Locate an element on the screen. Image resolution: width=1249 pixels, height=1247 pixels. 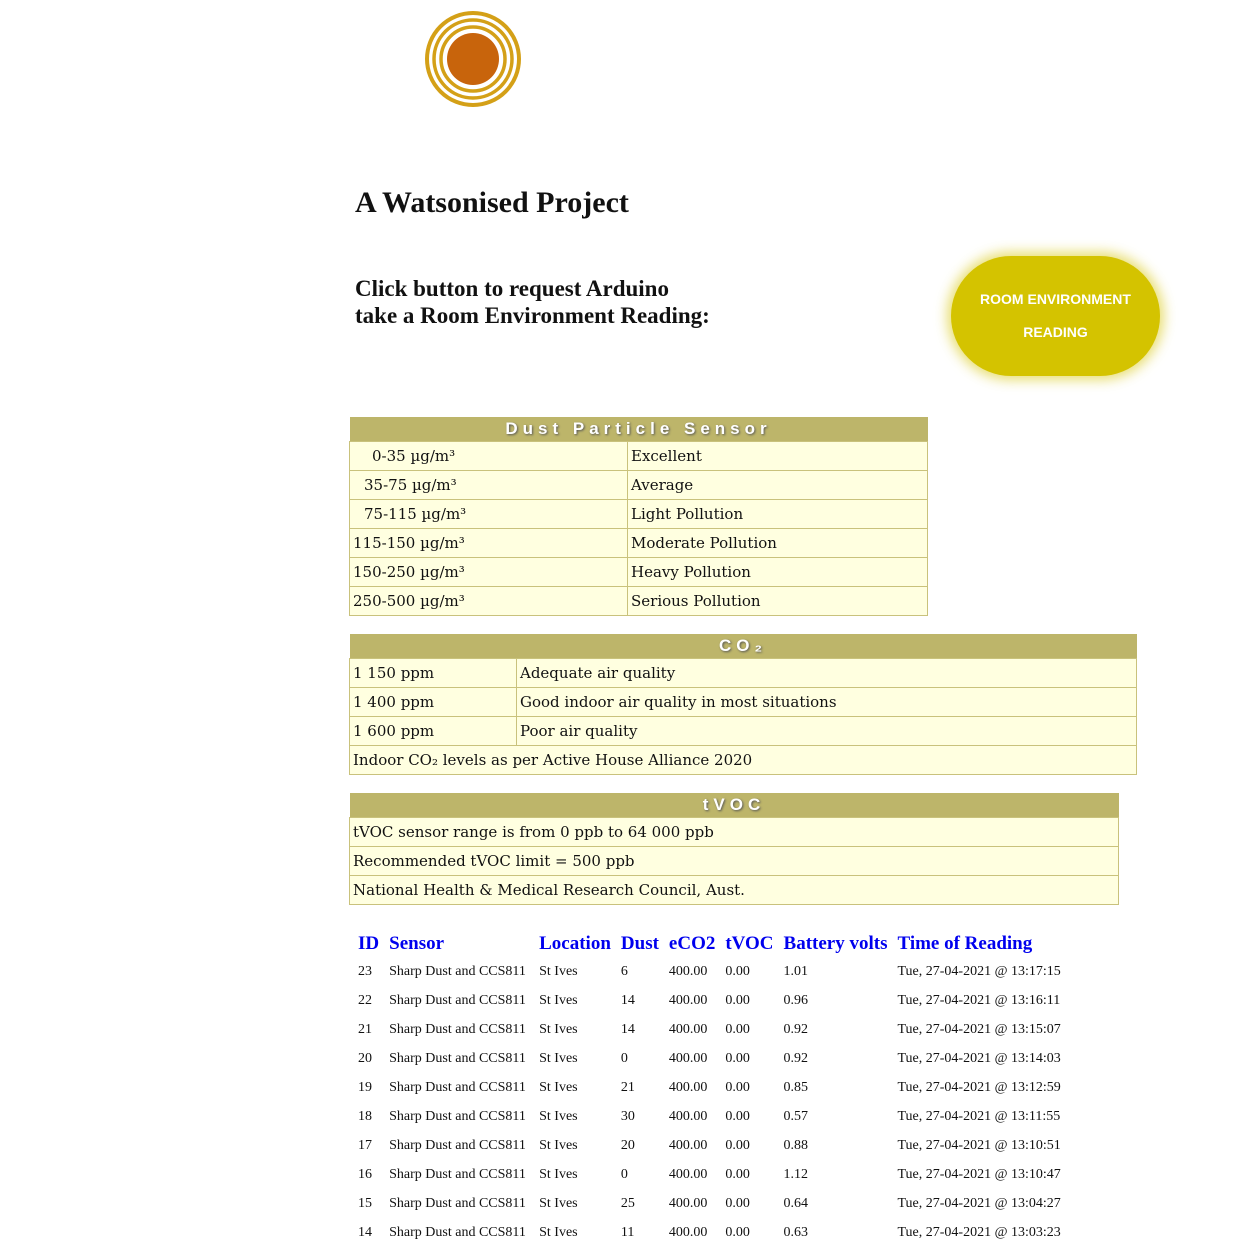
reading-time: Tue, 27-04-2021 @ 13:12:59 is located at coordinates (979, 1087).